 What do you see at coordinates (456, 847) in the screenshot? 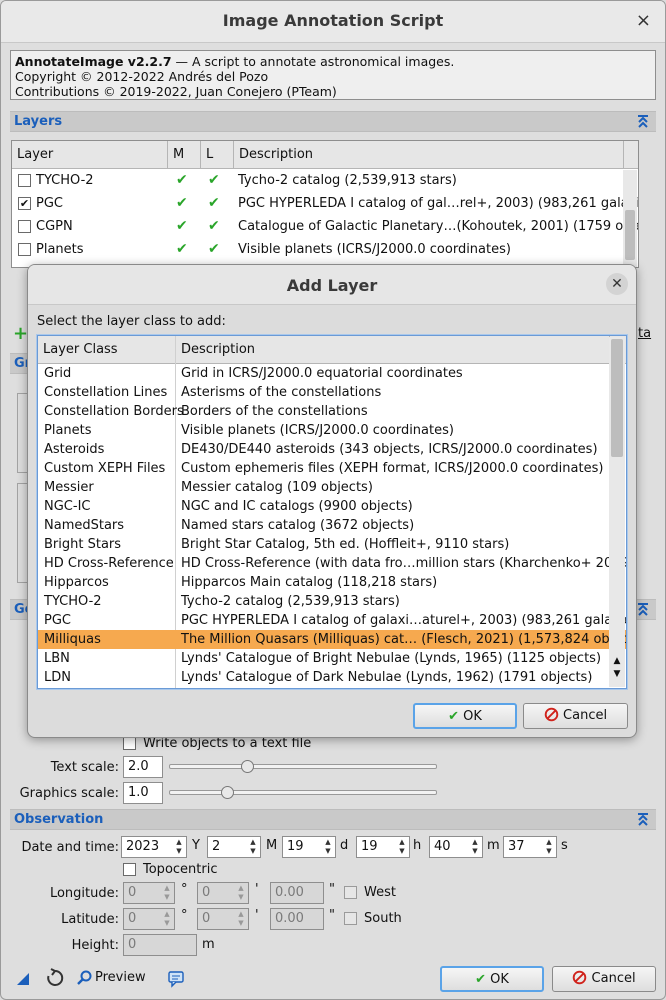
I see `minute-input: 40 ▲ ▼` at bounding box center [456, 847].